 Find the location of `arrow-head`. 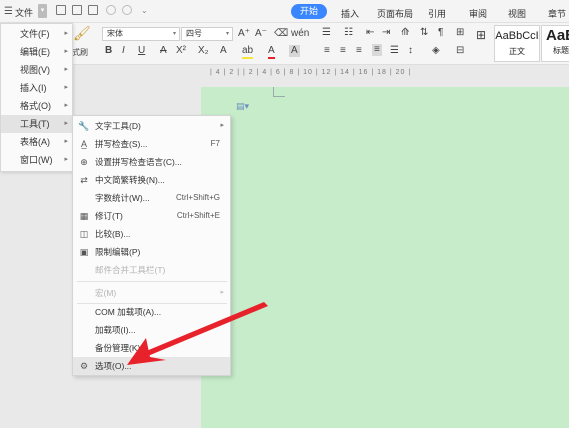

arrow-head is located at coordinates (146, 351).